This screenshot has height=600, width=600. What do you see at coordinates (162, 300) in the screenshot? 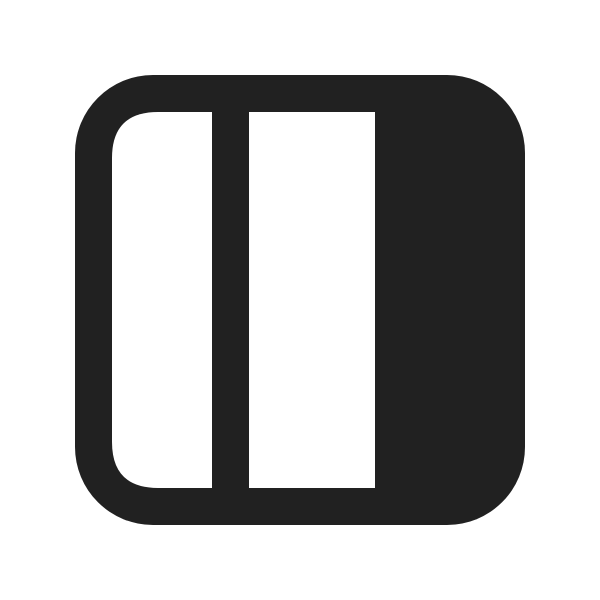
I see `left-panel` at bounding box center [162, 300].